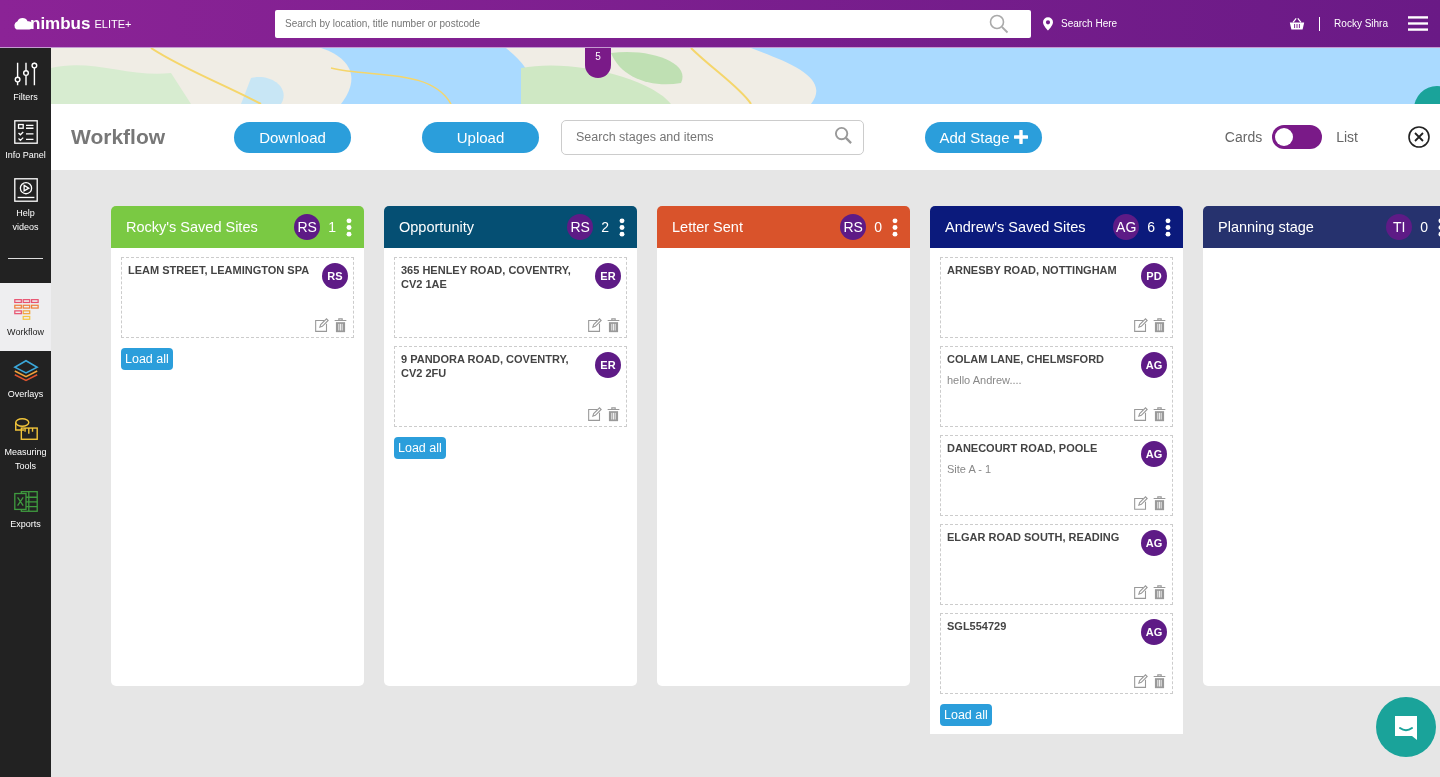 Image resolution: width=1440 pixels, height=777 pixels. Describe the element at coordinates (1266, 227) in the screenshot. I see `column-title: Planning stage` at that location.